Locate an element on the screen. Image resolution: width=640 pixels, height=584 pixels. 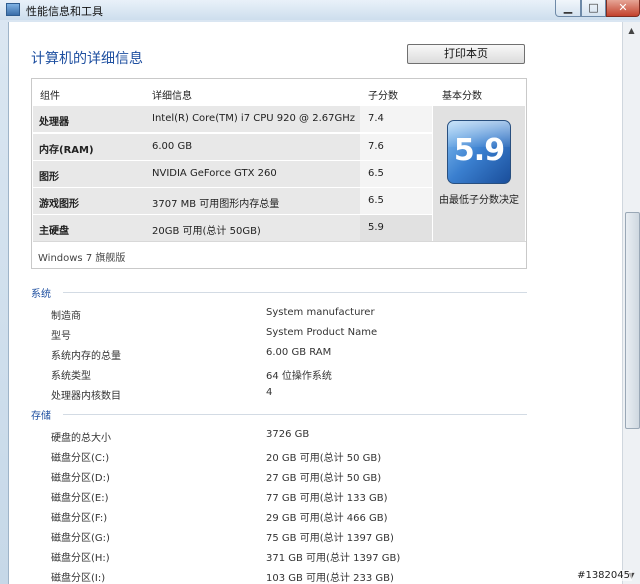
windows-edition: Windows 7 旗舰版 is located at coordinates (82, 258).